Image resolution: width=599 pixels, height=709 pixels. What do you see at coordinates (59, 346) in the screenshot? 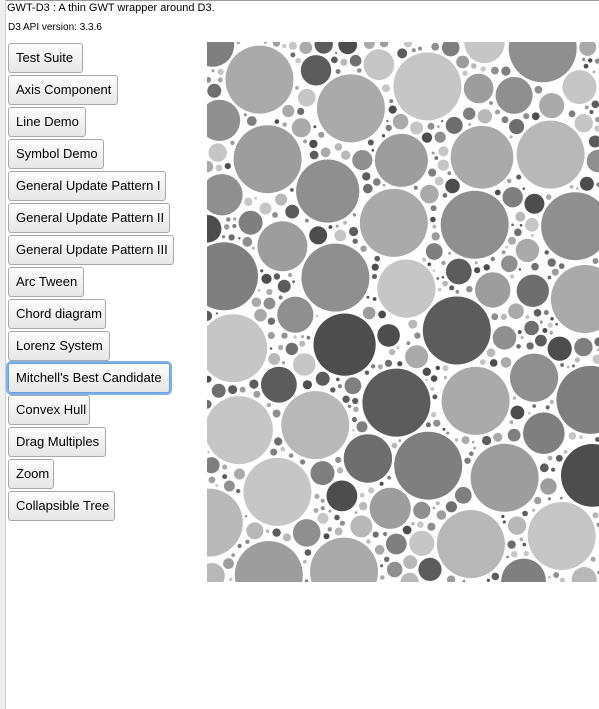
I see `lorenz-system-button: Lorenz System` at bounding box center [59, 346].